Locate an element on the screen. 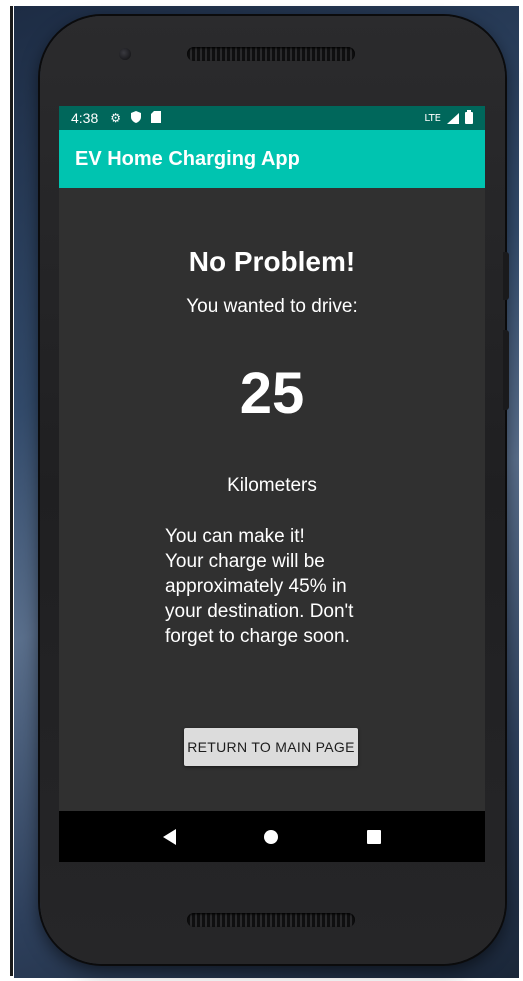 The height and width of the screenshot is (981, 523). bottom-speaker-grille is located at coordinates (271, 920).